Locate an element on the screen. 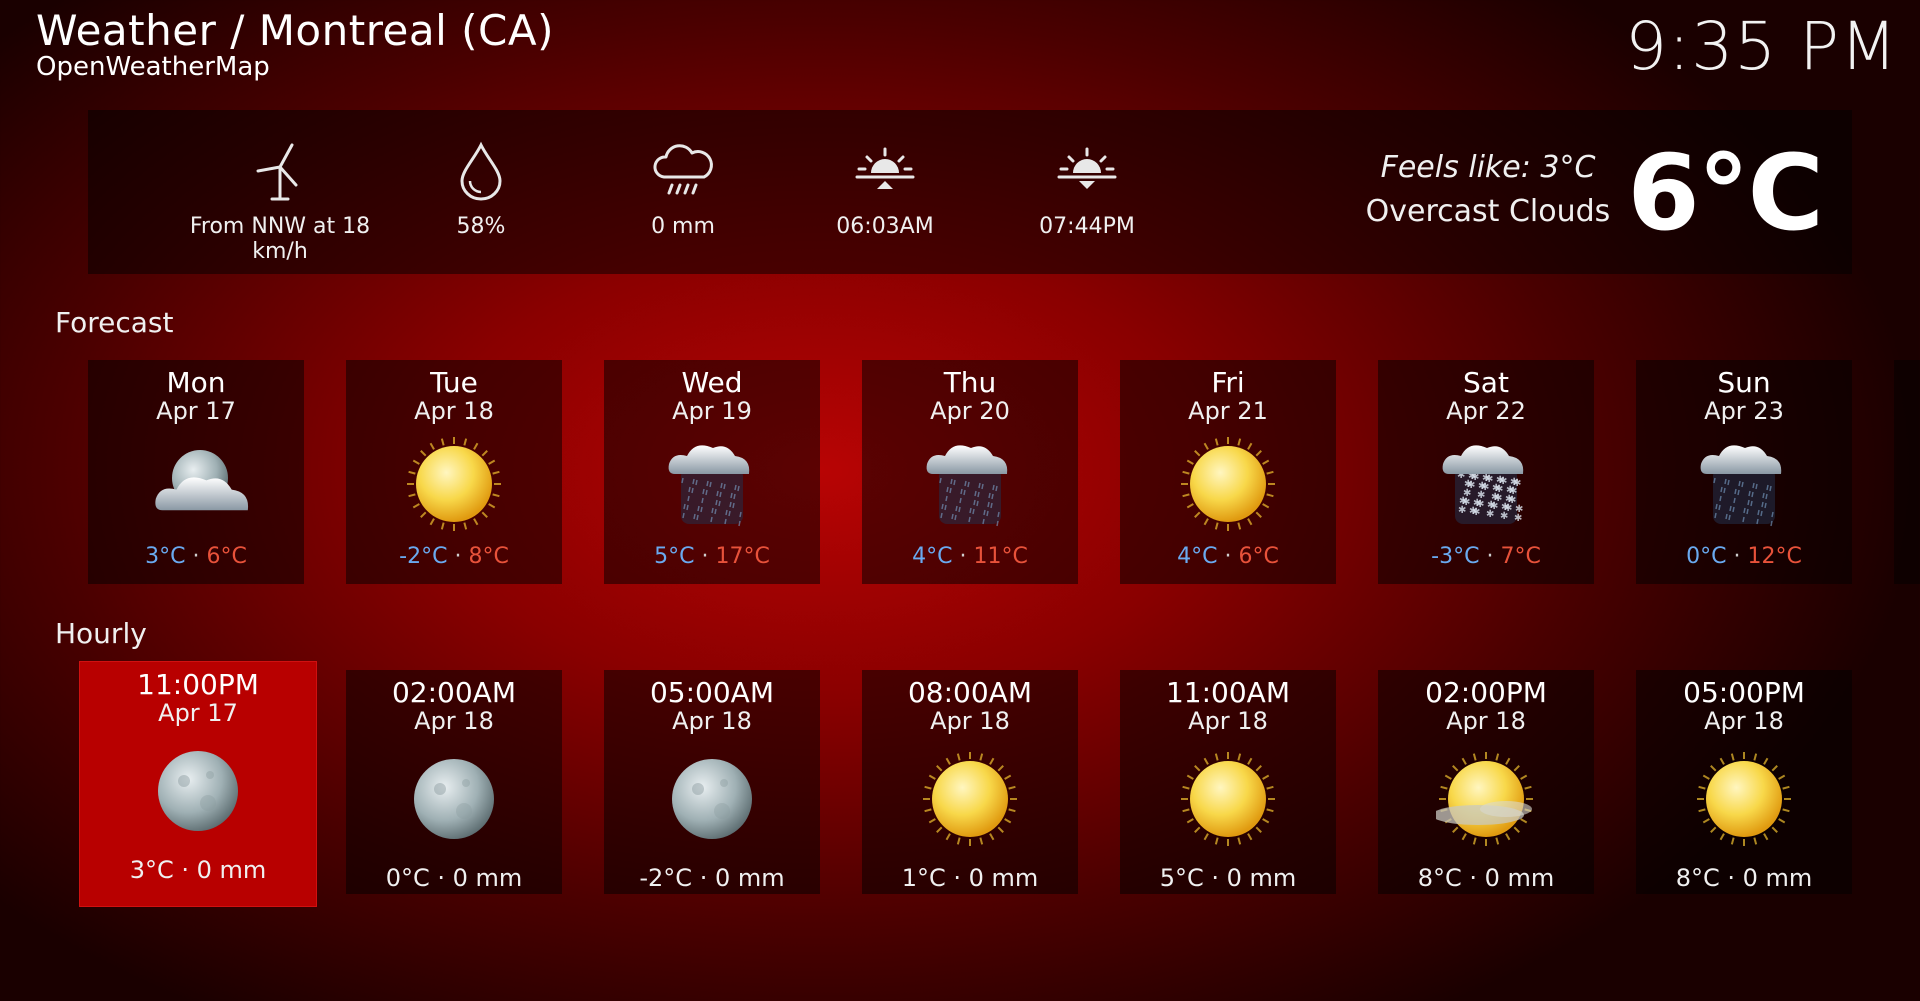  hourly-card-selected: 11:00PM Apr 17 3°C · 0 mm is located at coordinates (198, 784).